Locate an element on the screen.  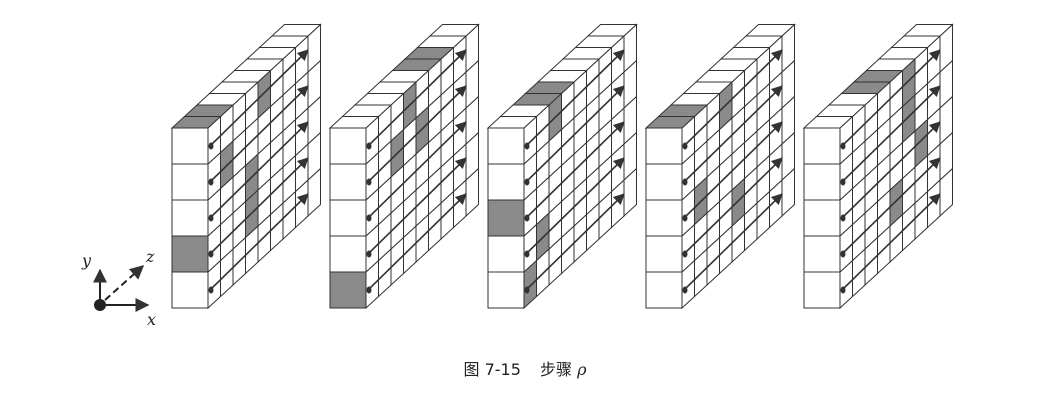
figure-caption: 图 7-15 步骤 ρ is located at coordinates (525, 368).